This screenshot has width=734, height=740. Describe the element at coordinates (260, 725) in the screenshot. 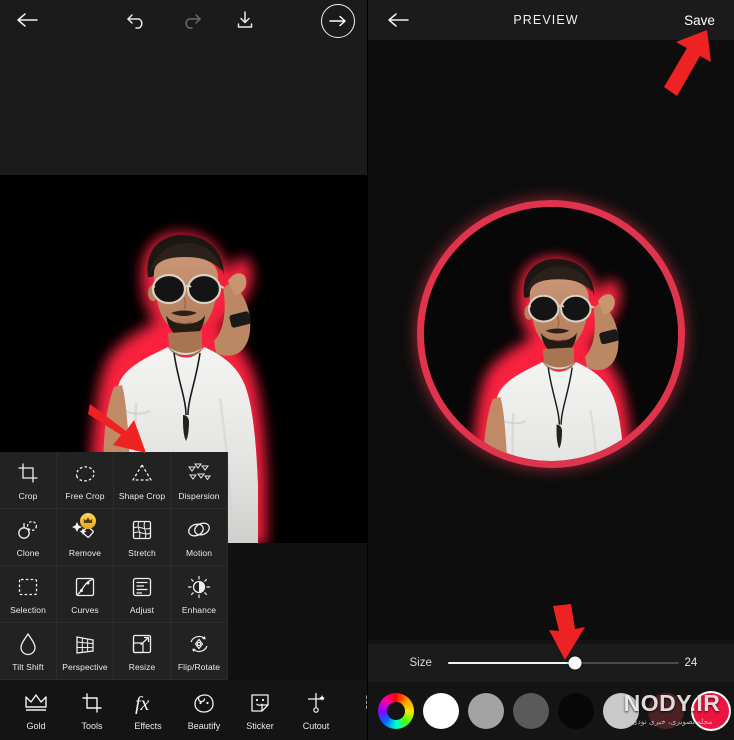

I see `nav-label: Sticker` at that location.